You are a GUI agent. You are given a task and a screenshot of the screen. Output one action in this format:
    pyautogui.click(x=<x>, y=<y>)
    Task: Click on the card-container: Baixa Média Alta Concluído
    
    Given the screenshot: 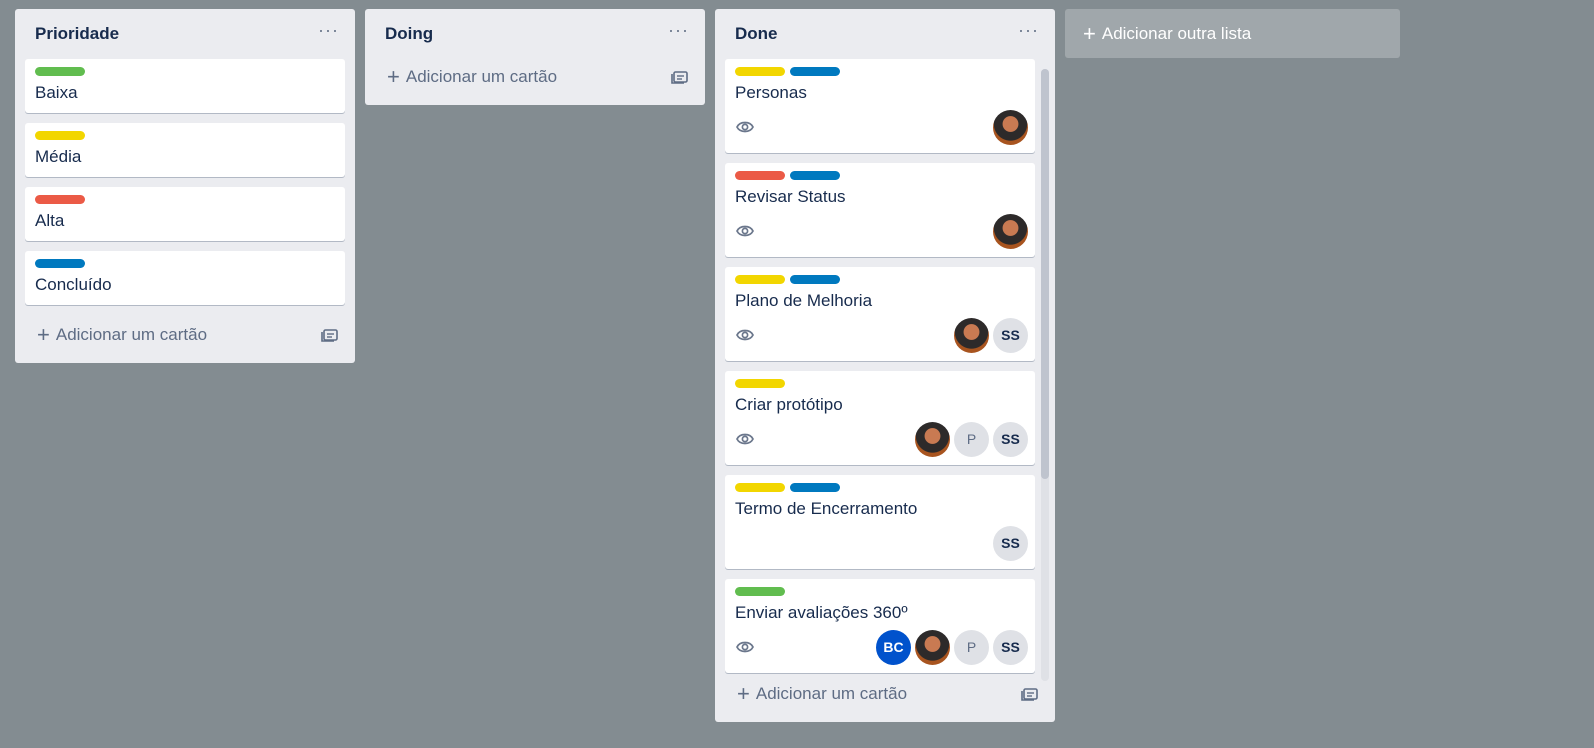 What is the action you would take?
    pyautogui.click(x=185, y=187)
    